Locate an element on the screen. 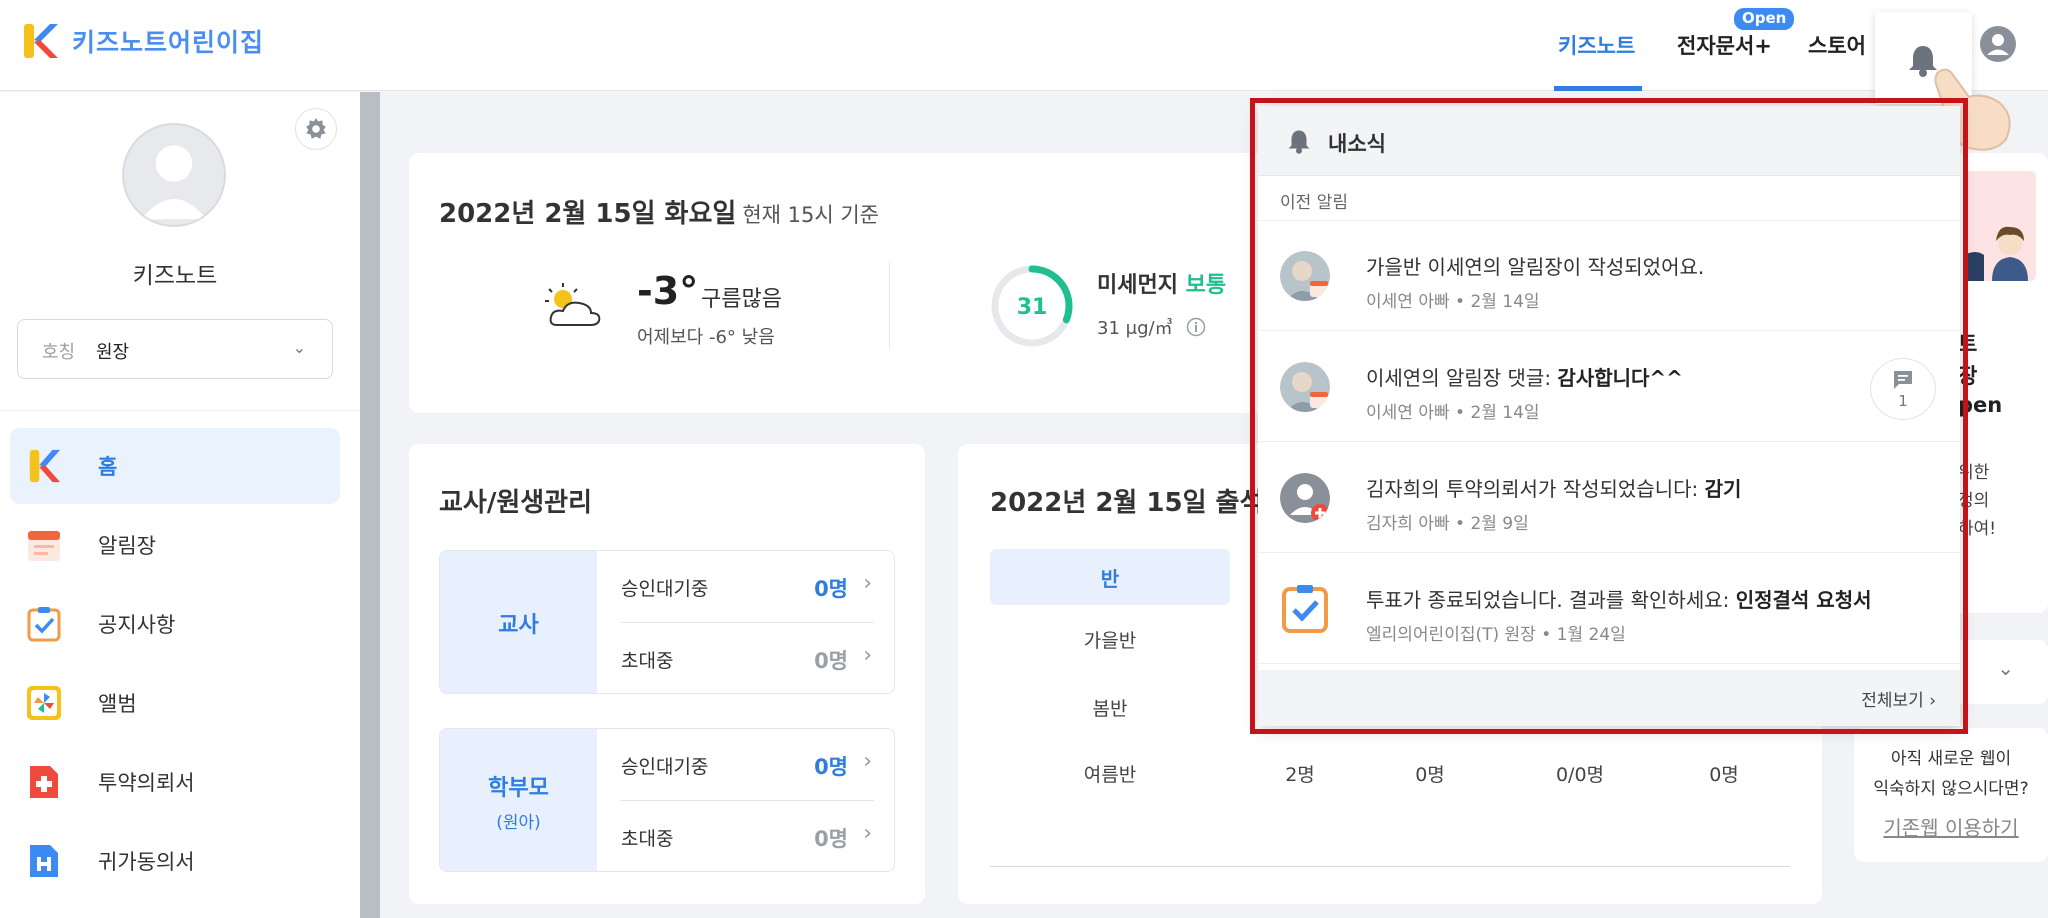  settings-button is located at coordinates (316, 129).